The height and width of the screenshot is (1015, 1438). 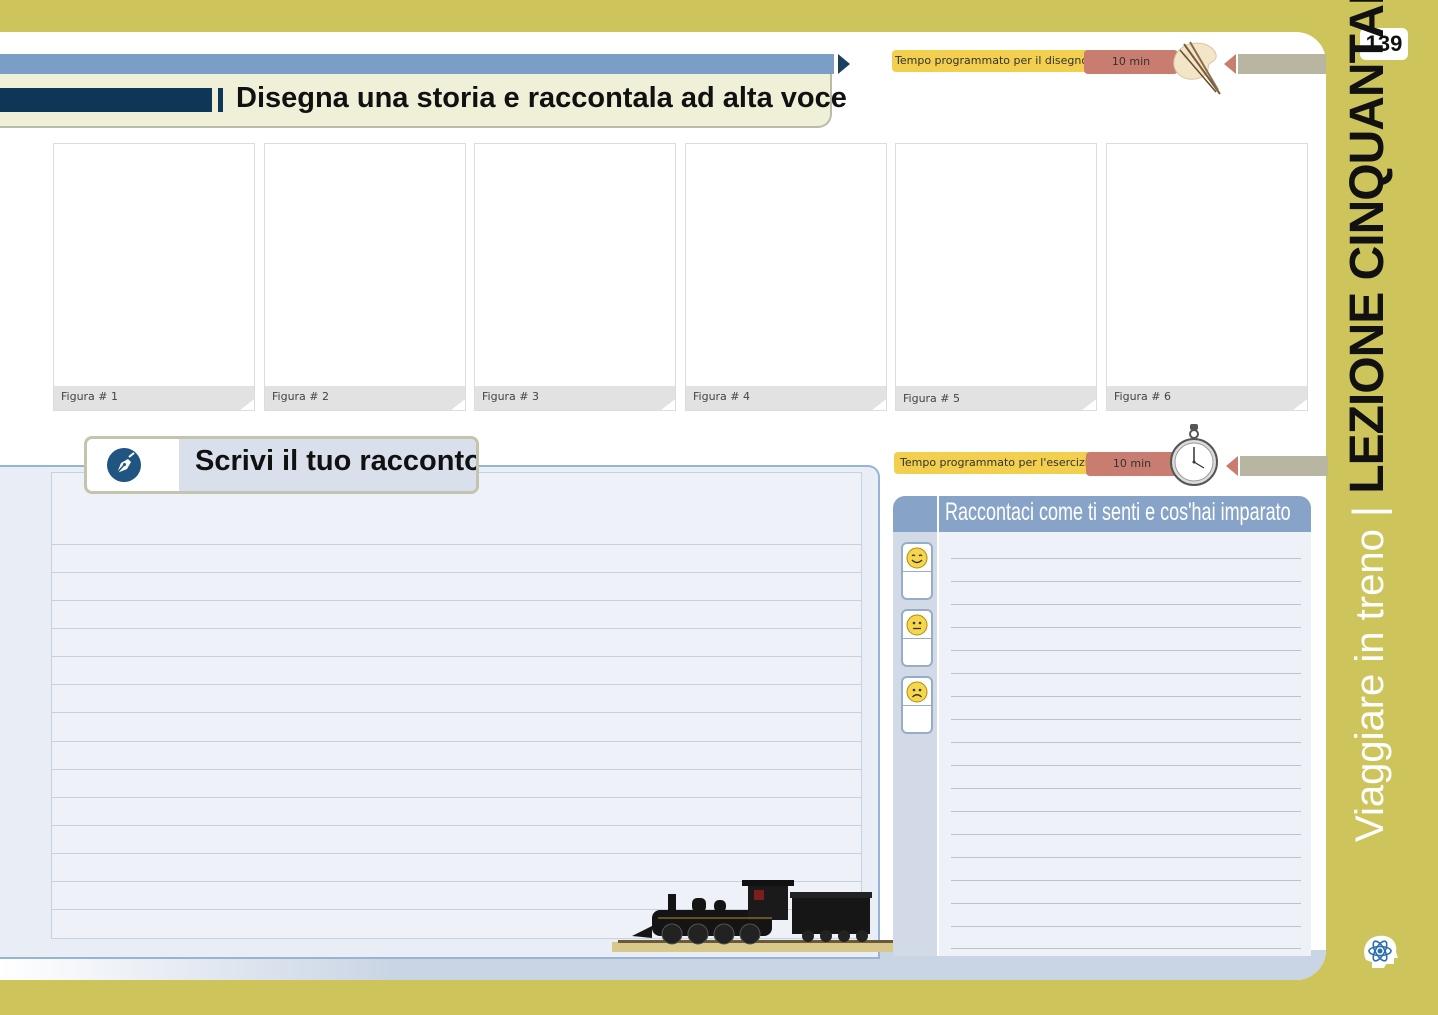 I want to click on lesson-subtitle: Viaggiare in treno, so click(x=1370, y=685).